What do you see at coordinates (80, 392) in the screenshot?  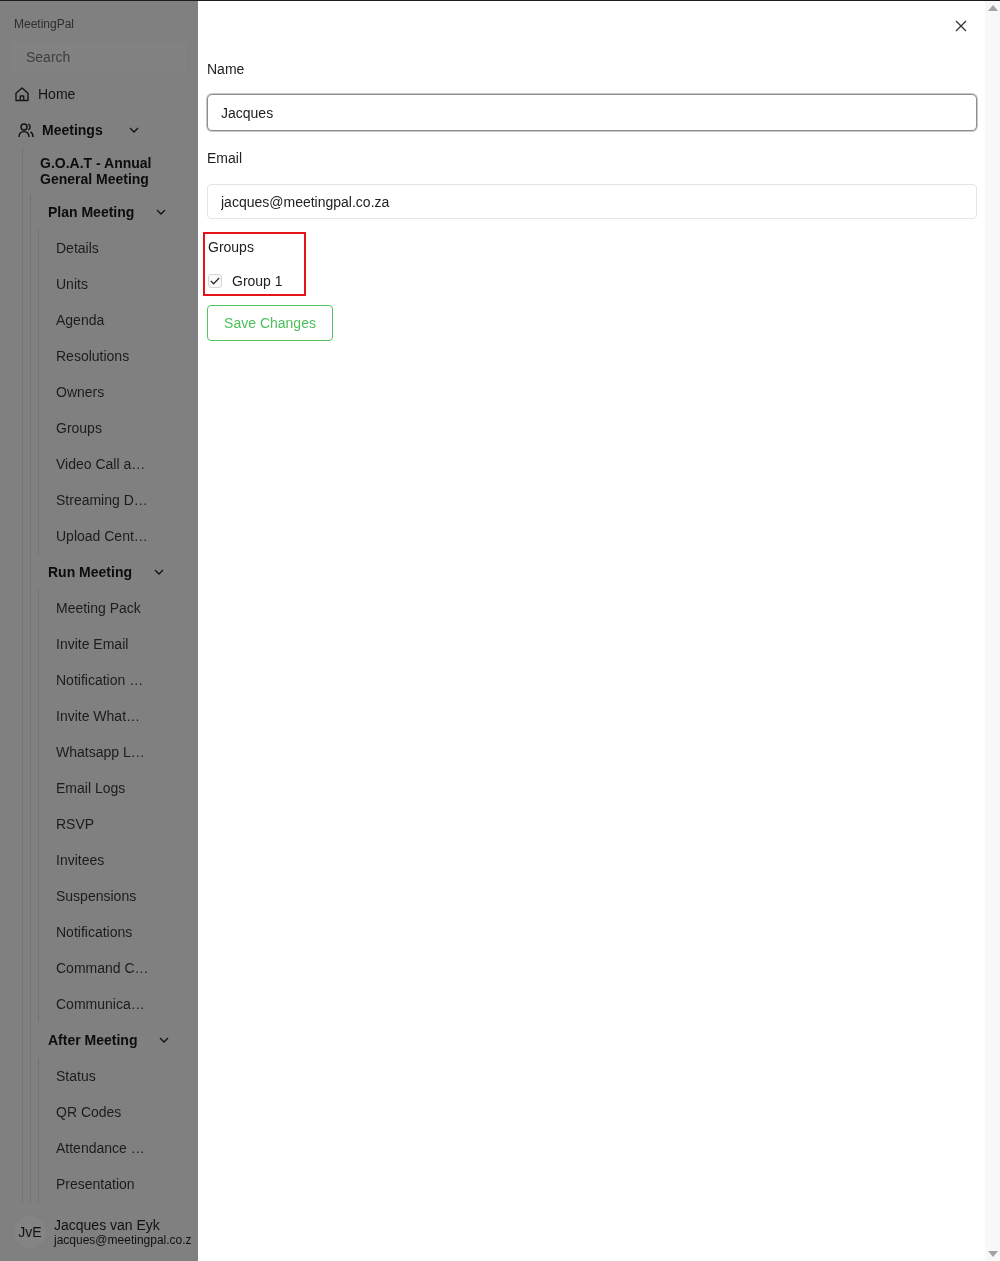 I see `nav-item: Owners` at bounding box center [80, 392].